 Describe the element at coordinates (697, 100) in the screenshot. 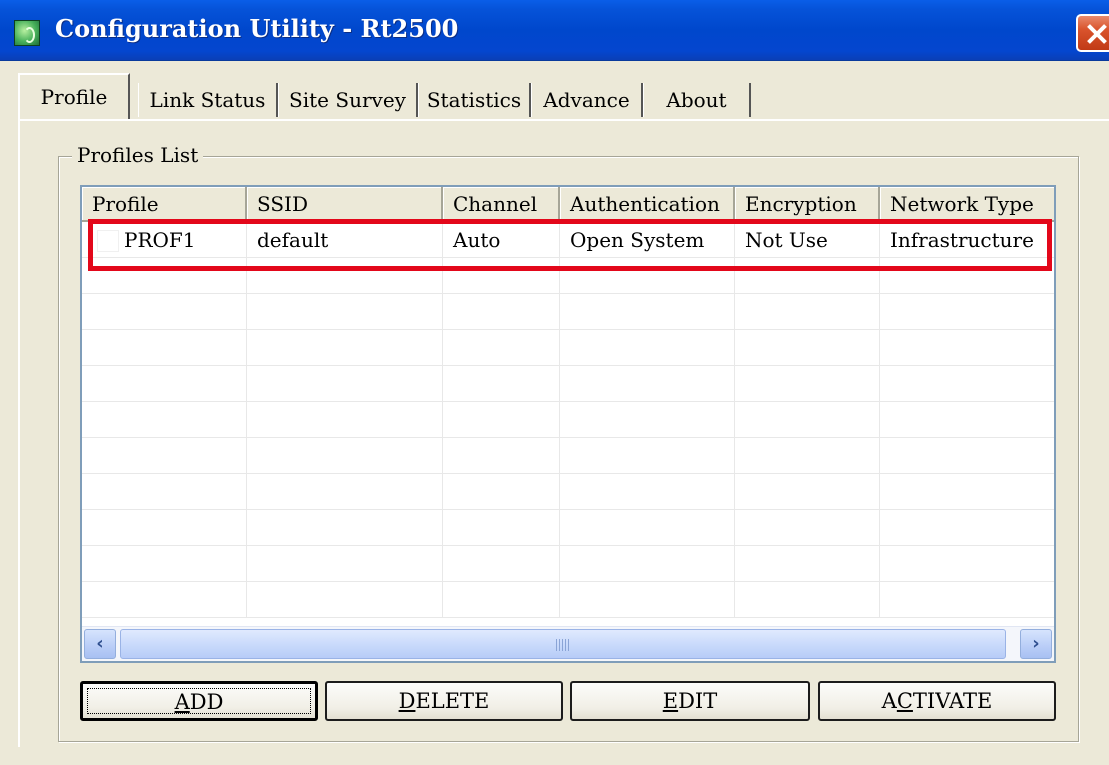

I see `tab-about: About` at that location.